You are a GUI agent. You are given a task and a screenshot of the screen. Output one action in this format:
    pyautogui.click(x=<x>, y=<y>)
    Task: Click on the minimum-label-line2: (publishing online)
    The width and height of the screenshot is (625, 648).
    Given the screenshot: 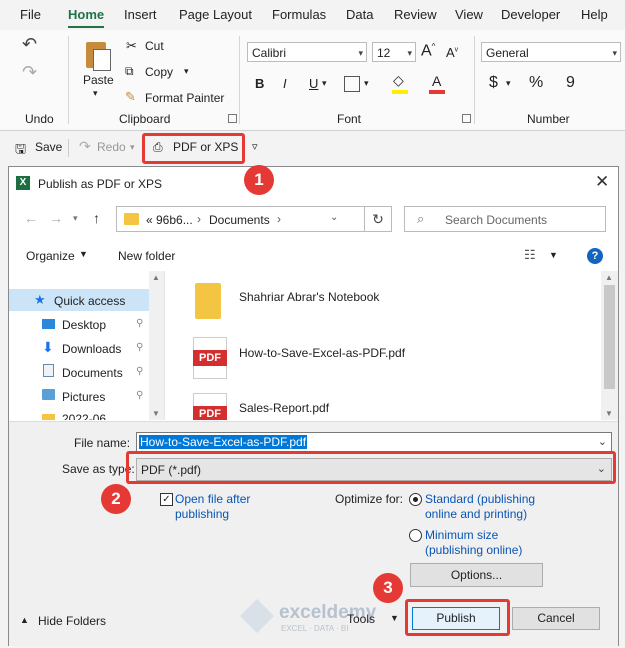 What is the action you would take?
    pyautogui.click(x=473, y=550)
    